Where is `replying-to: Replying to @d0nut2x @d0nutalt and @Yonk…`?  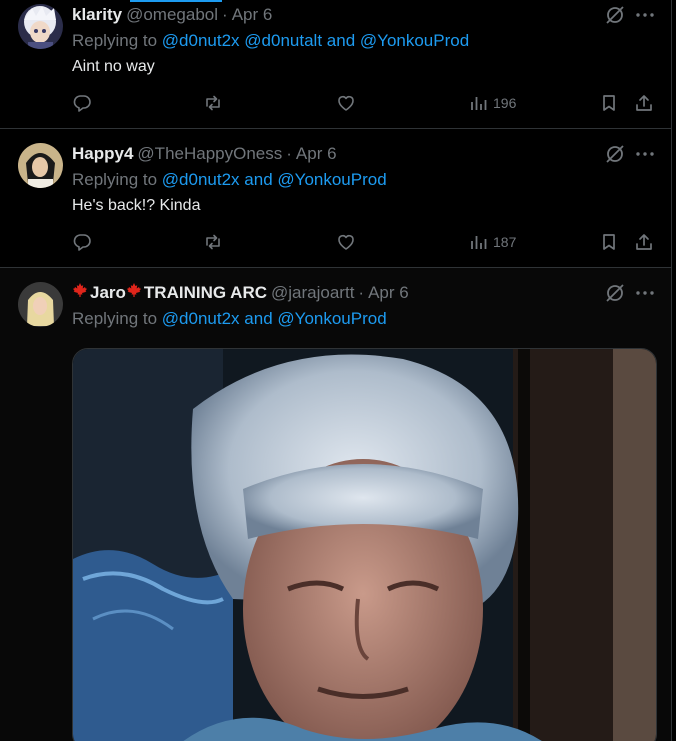 replying-to: Replying to @d0nut2x @d0nutalt and @Yonk… is located at coordinates (270, 41).